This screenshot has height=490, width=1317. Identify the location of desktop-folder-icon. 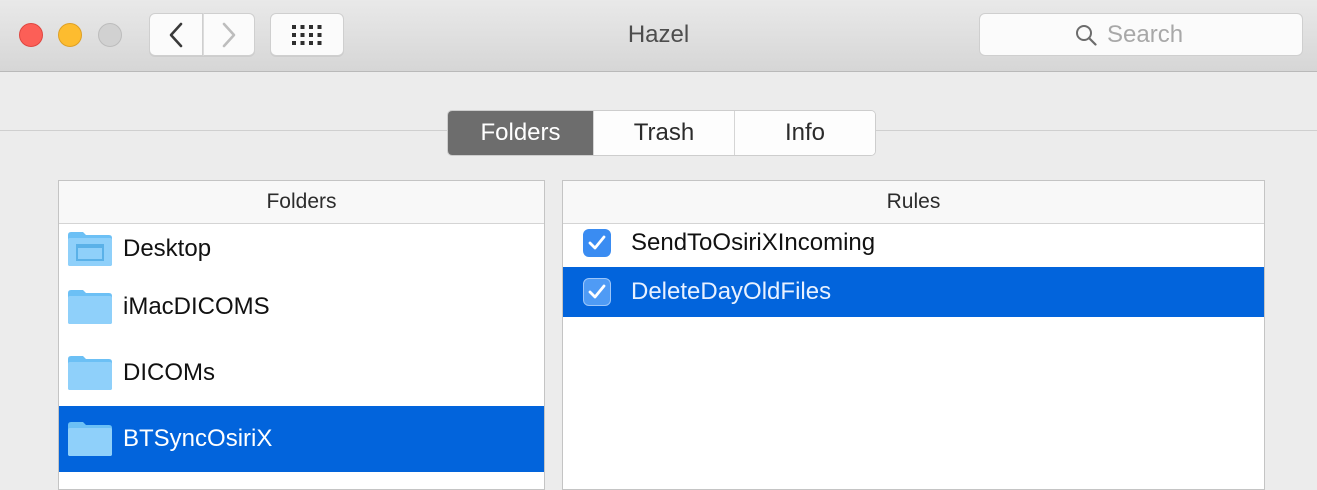
(90, 249).